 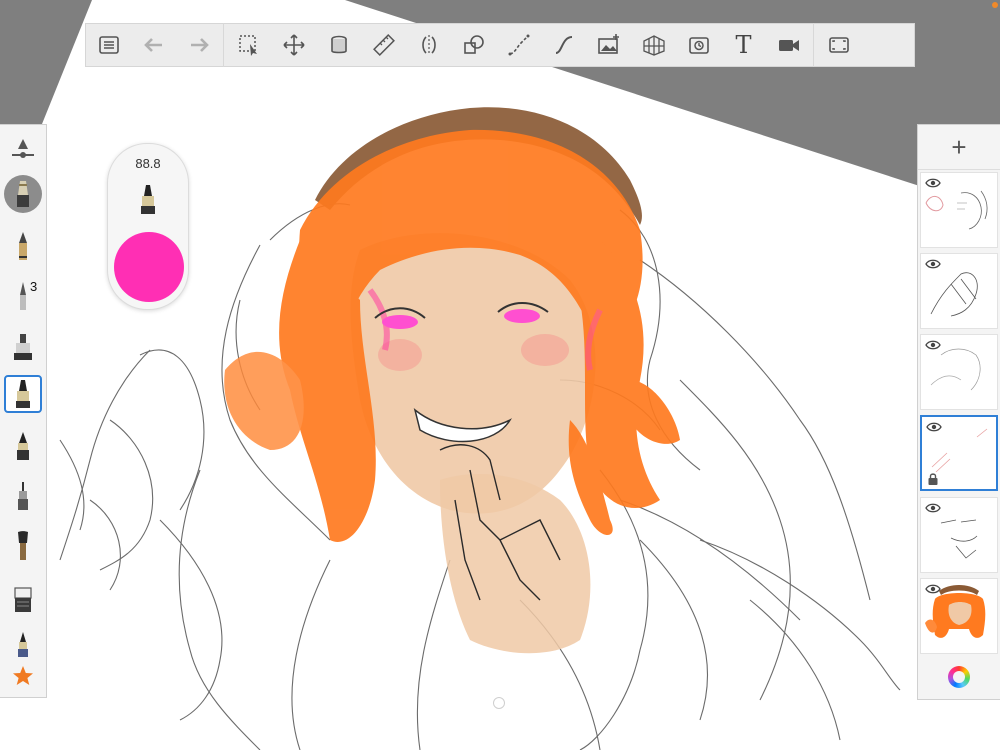 What do you see at coordinates (23, 677) in the screenshot?
I see `favorites-star-icon` at bounding box center [23, 677].